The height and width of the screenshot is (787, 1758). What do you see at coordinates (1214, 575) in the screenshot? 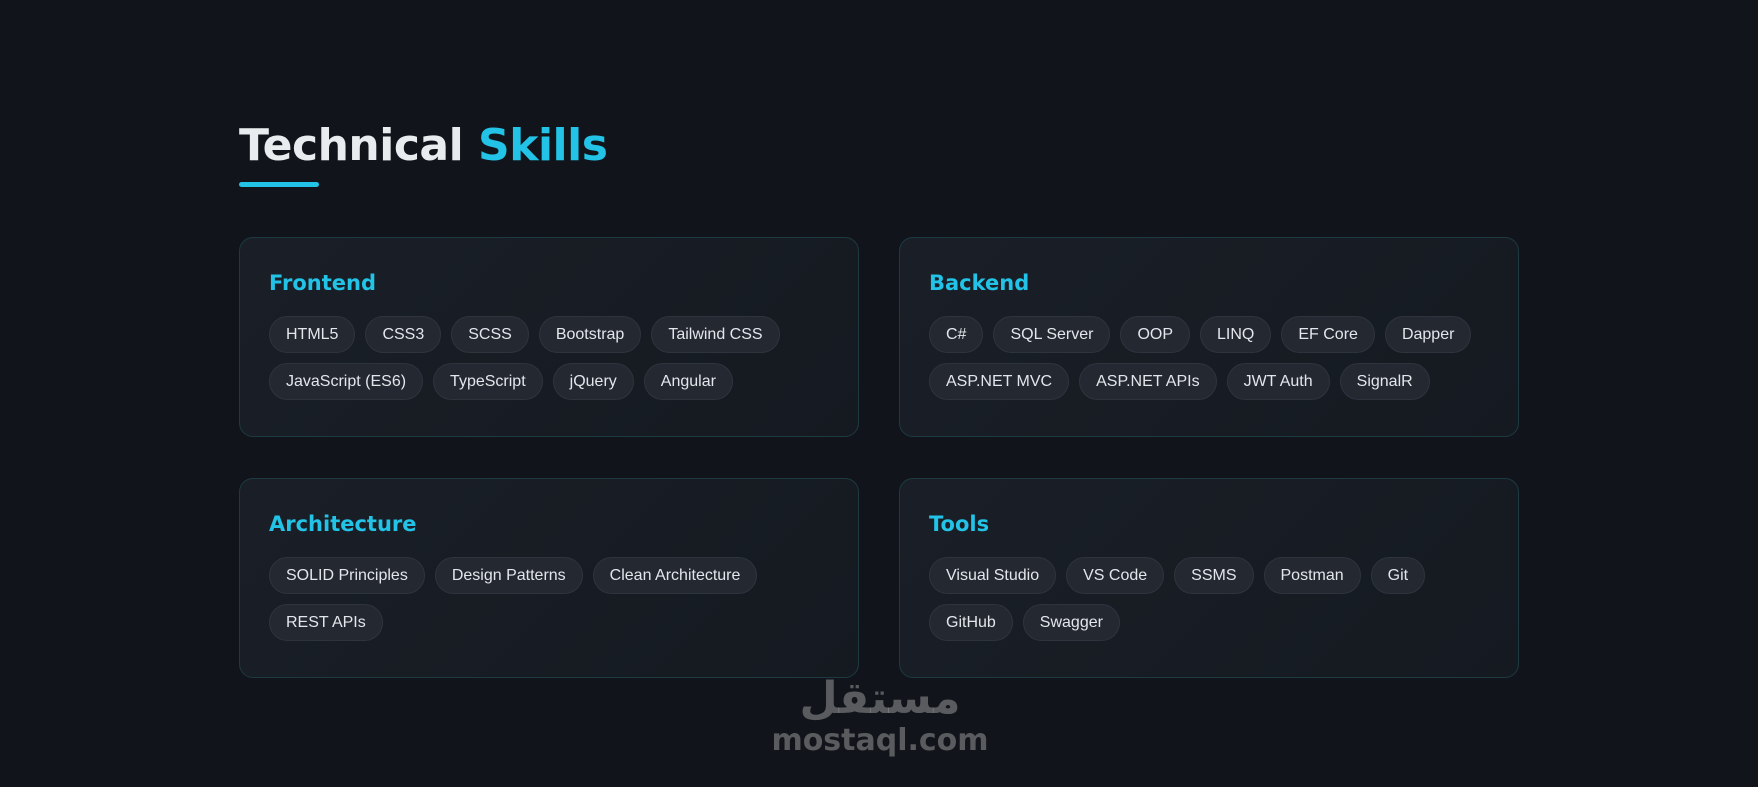
I see `skill-chip: SSMS` at bounding box center [1214, 575].